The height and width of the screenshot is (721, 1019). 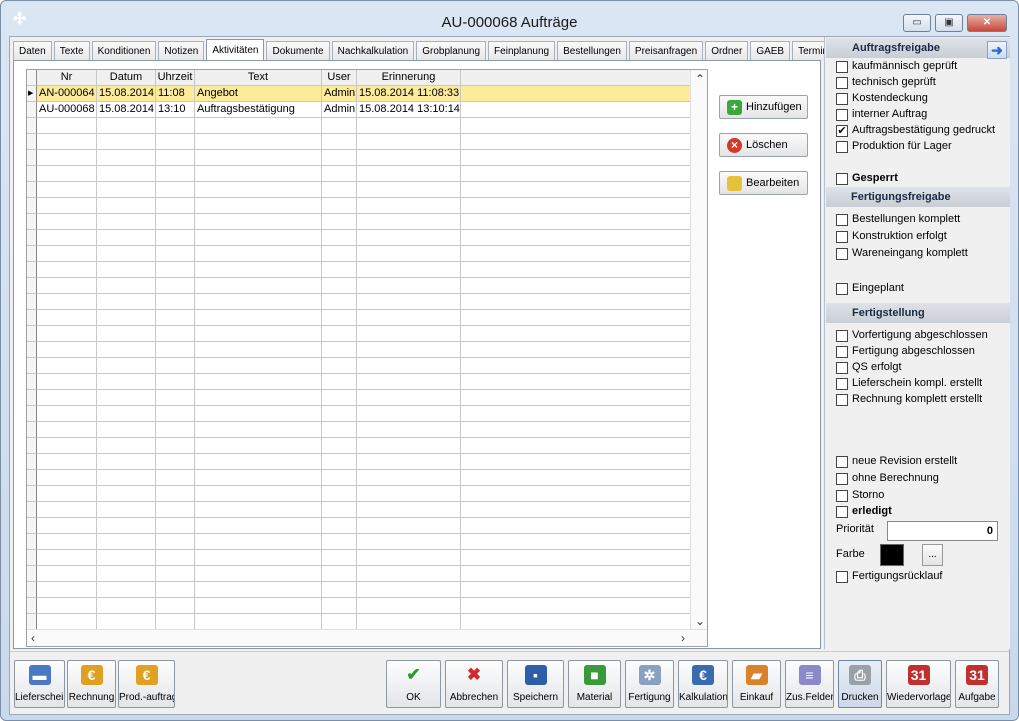 What do you see at coordinates (942, 531) in the screenshot?
I see `priority-input: 0` at bounding box center [942, 531].